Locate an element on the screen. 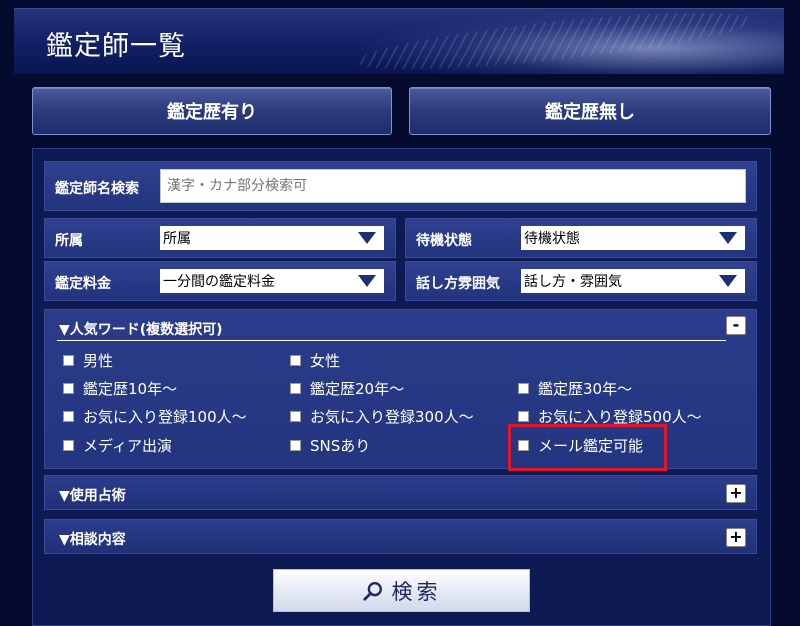  consultation-section: ▼相談内容 + is located at coordinates (400, 536).